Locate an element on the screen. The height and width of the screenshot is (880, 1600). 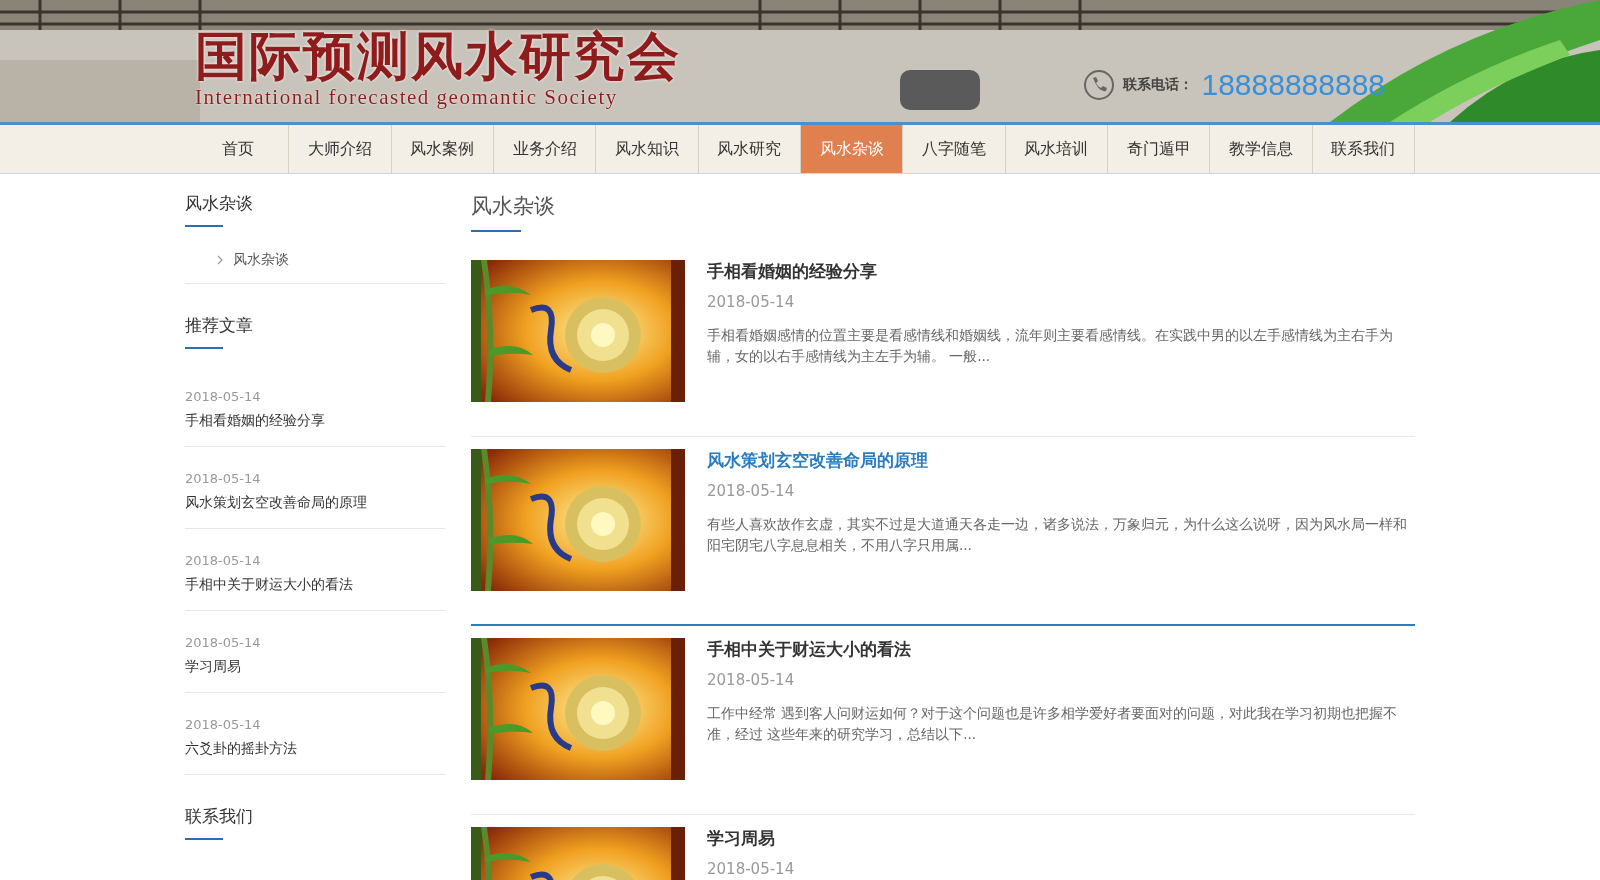
article-link: 风水策划玄空改善命局的原理 is located at coordinates (315, 503).